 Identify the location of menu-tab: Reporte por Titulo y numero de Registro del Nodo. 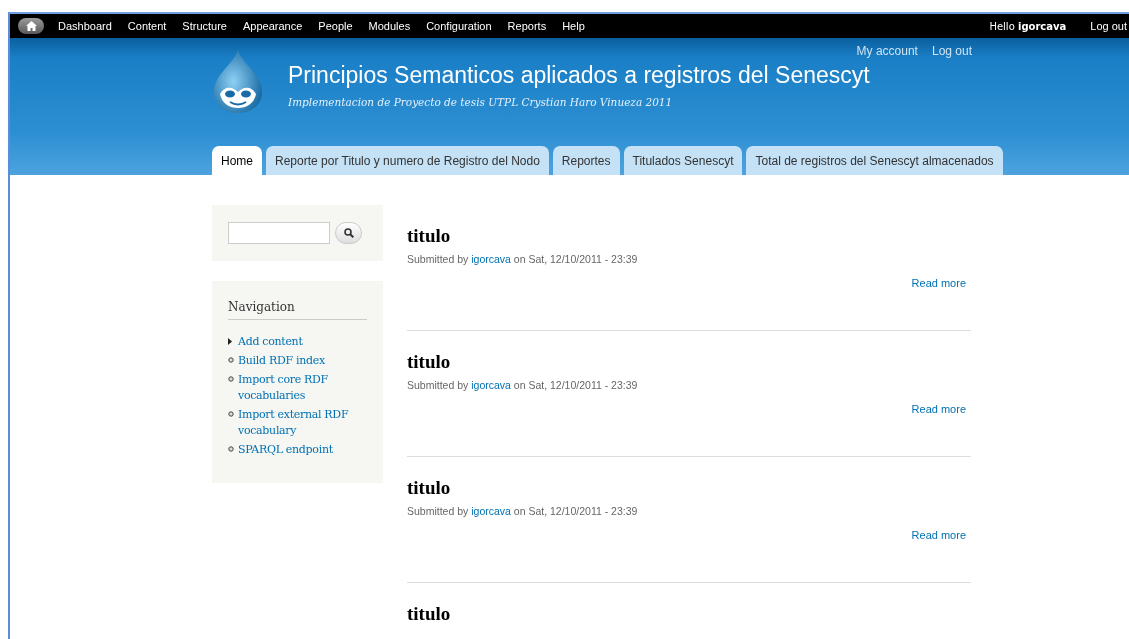
(407, 160).